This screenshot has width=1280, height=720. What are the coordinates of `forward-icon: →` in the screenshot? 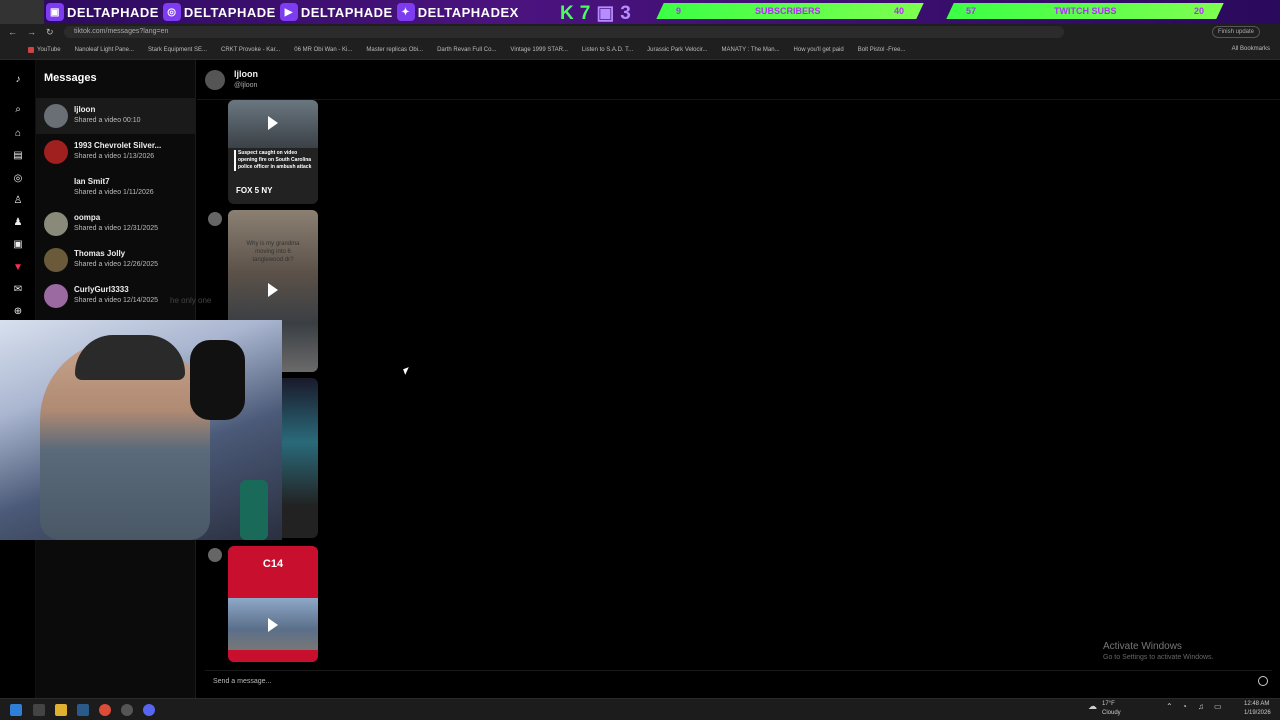 It's located at (31, 32).